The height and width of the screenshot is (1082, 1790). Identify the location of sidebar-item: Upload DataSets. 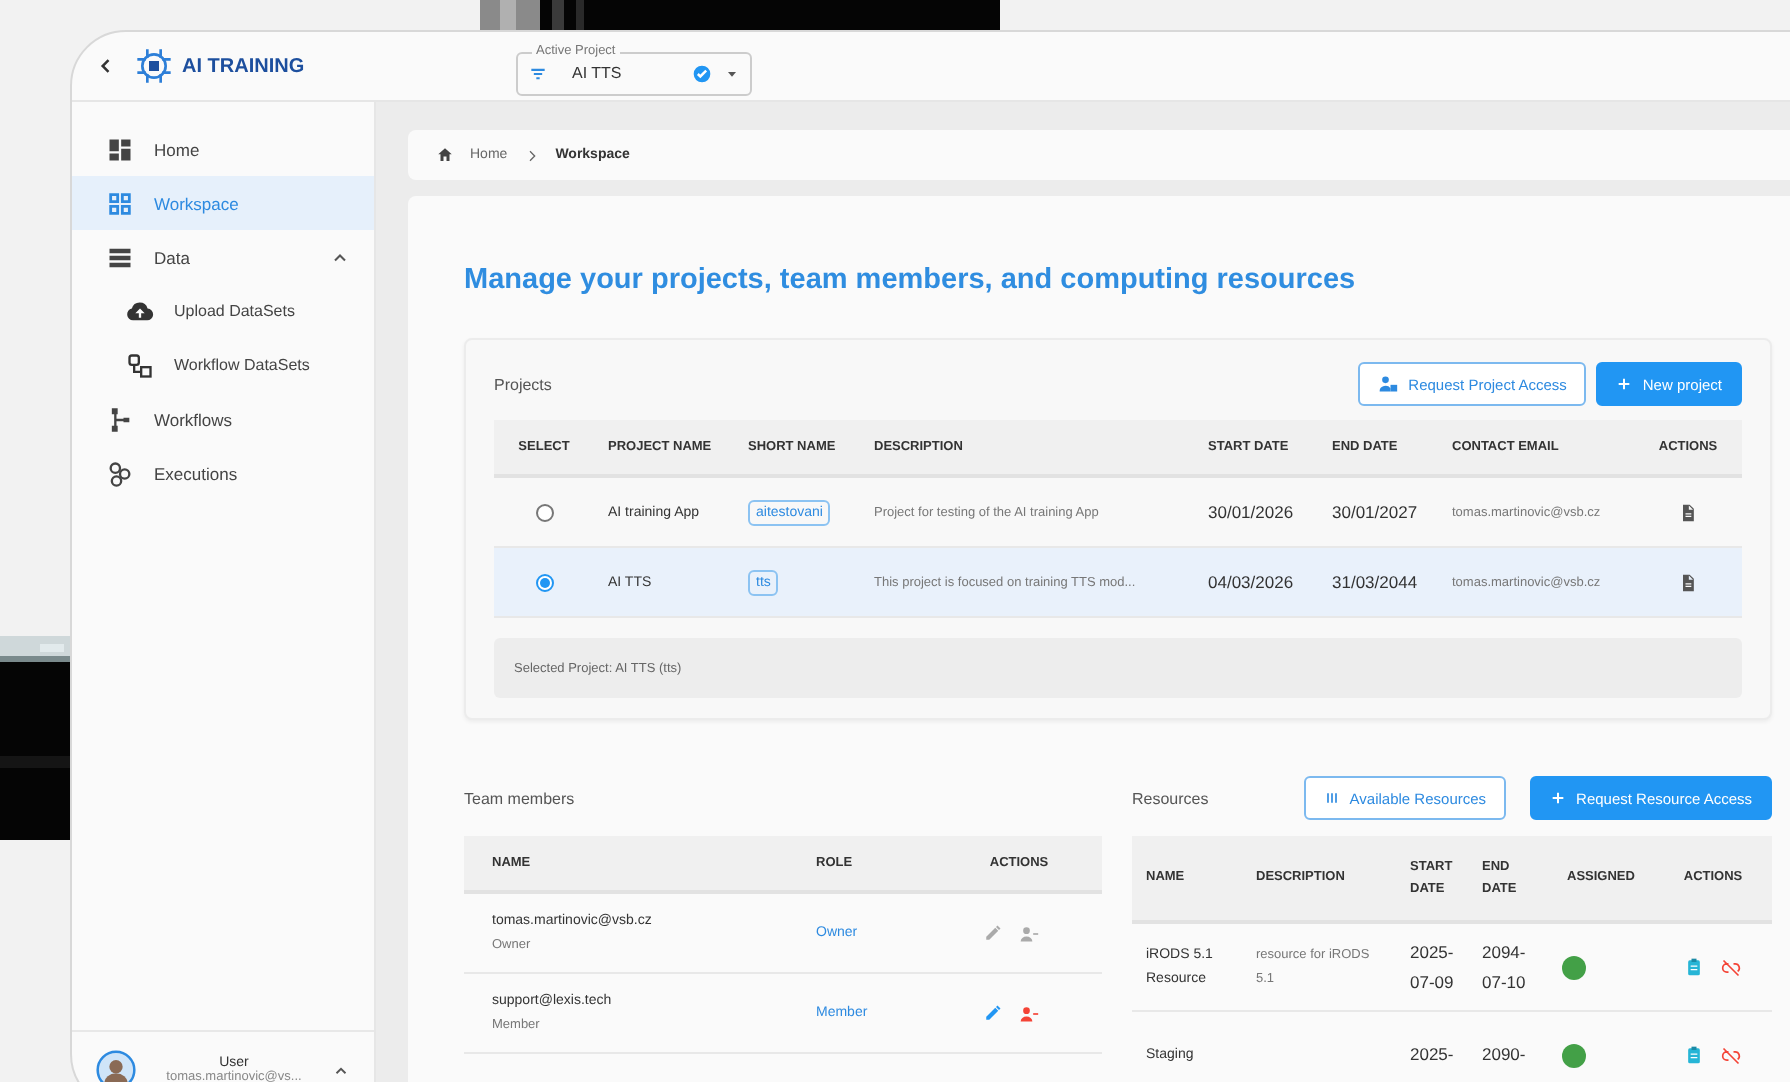
(223, 311).